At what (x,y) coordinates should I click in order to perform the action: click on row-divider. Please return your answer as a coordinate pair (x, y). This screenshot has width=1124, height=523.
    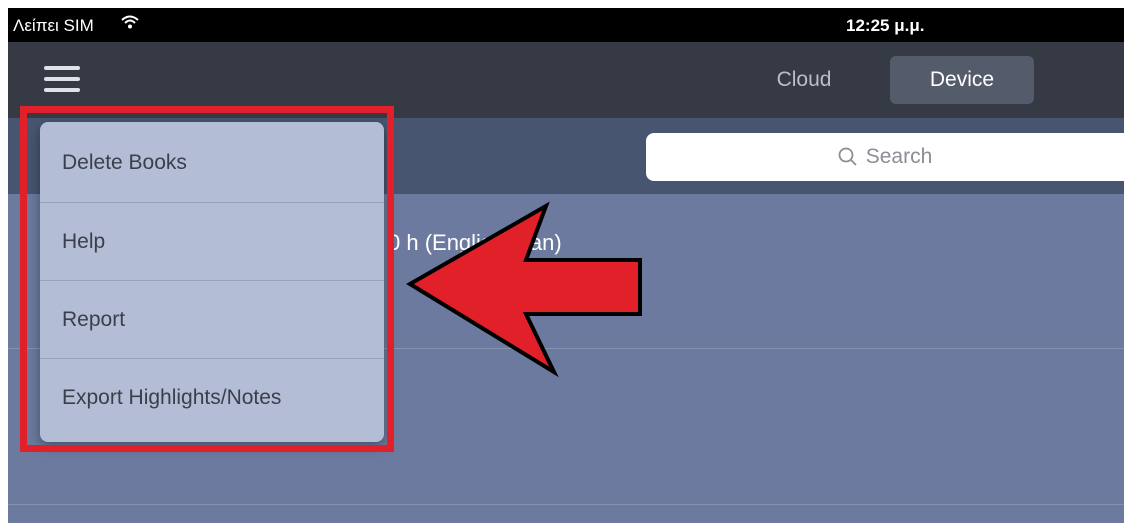
    Looking at the image, I should click on (566, 504).